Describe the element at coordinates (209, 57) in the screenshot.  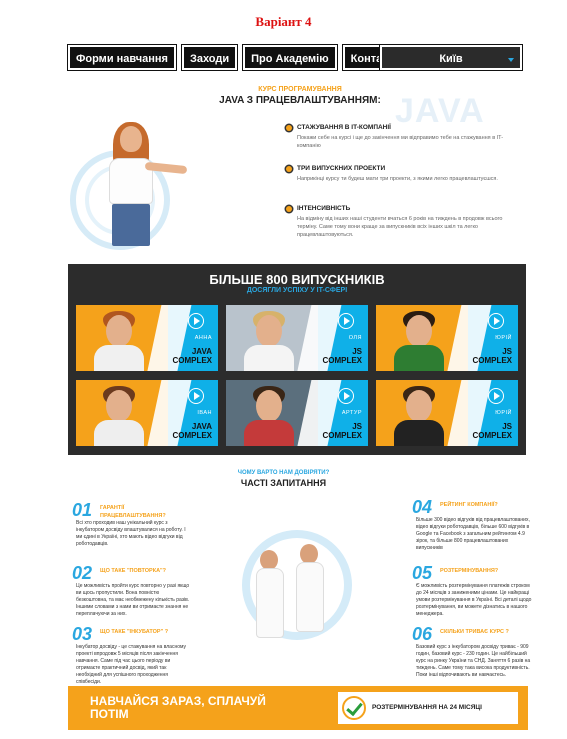
I see `nav-events-button: Заходи` at that location.